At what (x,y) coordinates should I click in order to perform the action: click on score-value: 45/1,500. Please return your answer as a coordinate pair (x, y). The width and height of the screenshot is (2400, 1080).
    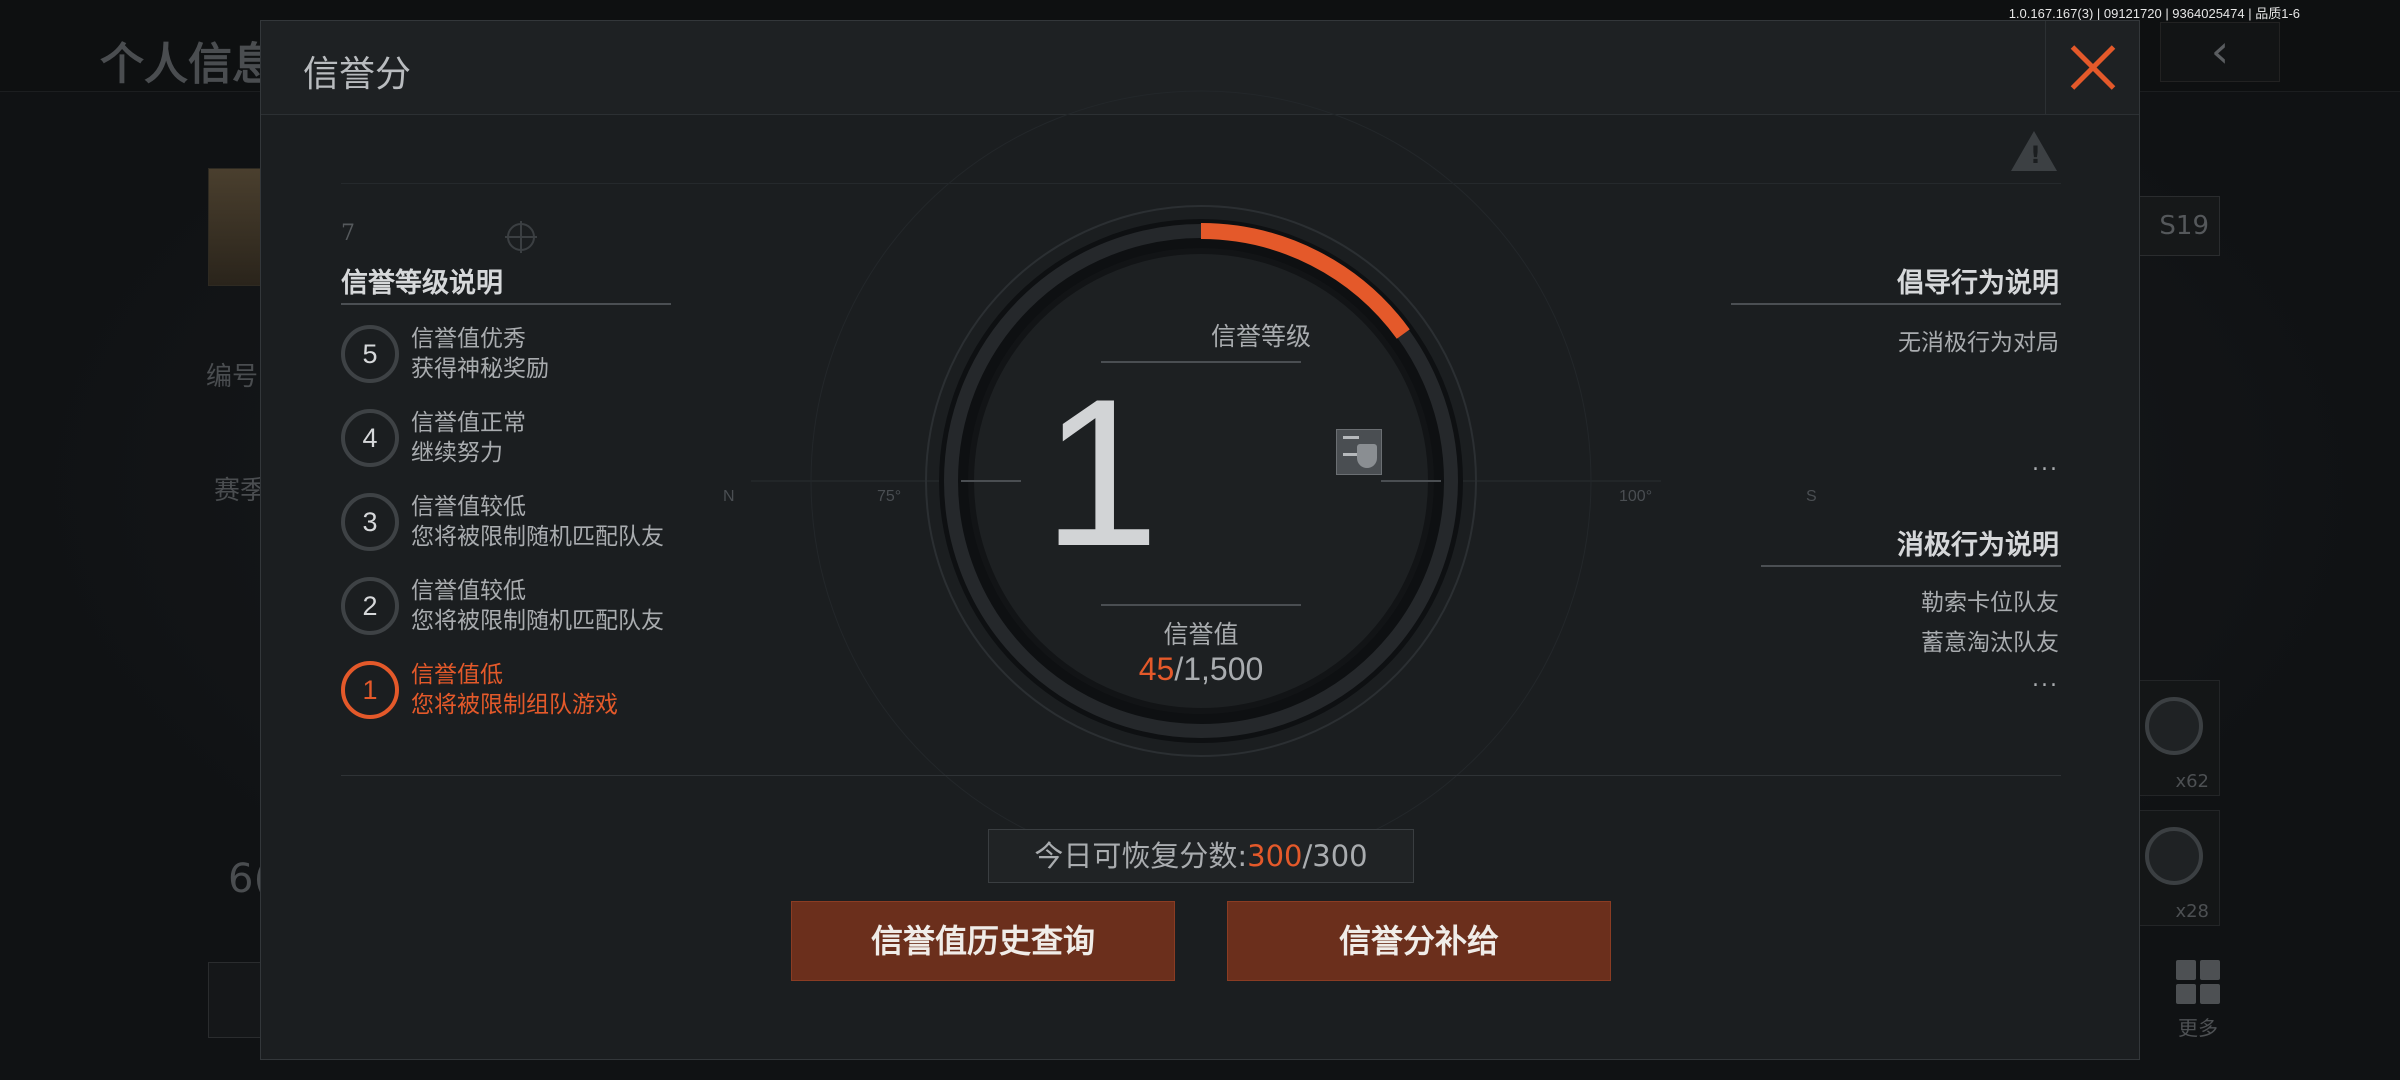
    Looking at the image, I should click on (1201, 669).